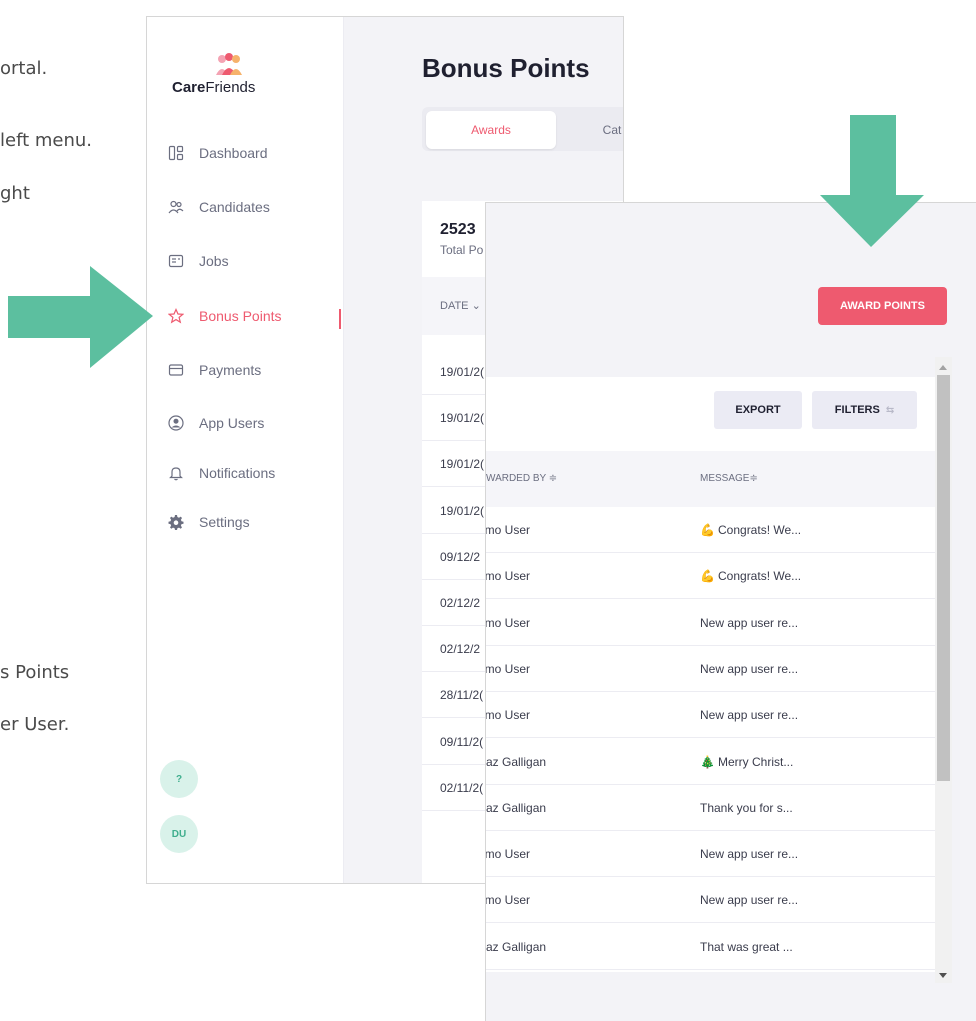 This screenshot has height=1021, width=976. I want to click on dashboard-icon, so click(176, 153).